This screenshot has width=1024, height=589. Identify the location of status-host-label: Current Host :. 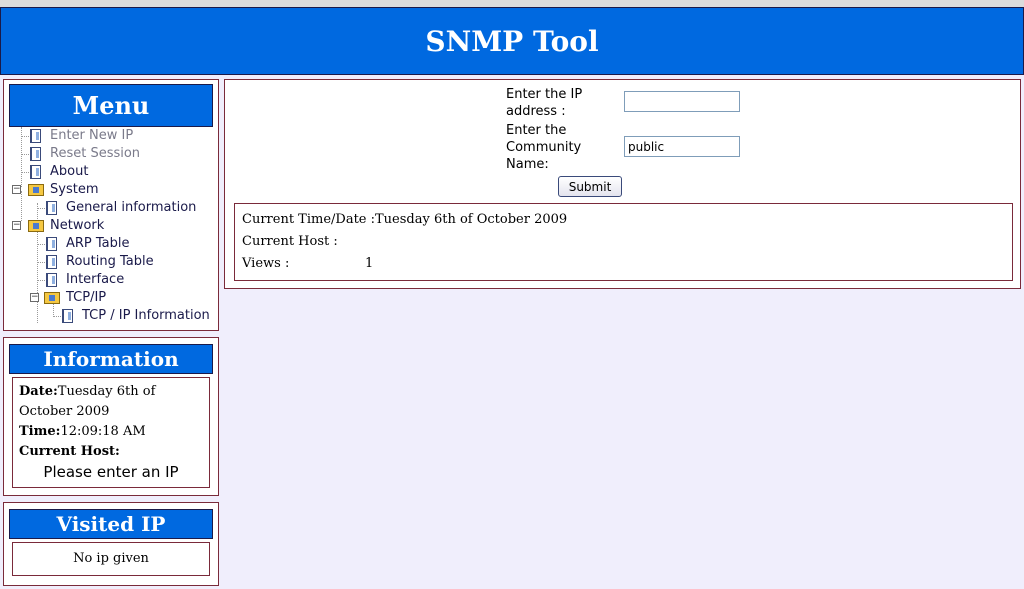
(290, 241).